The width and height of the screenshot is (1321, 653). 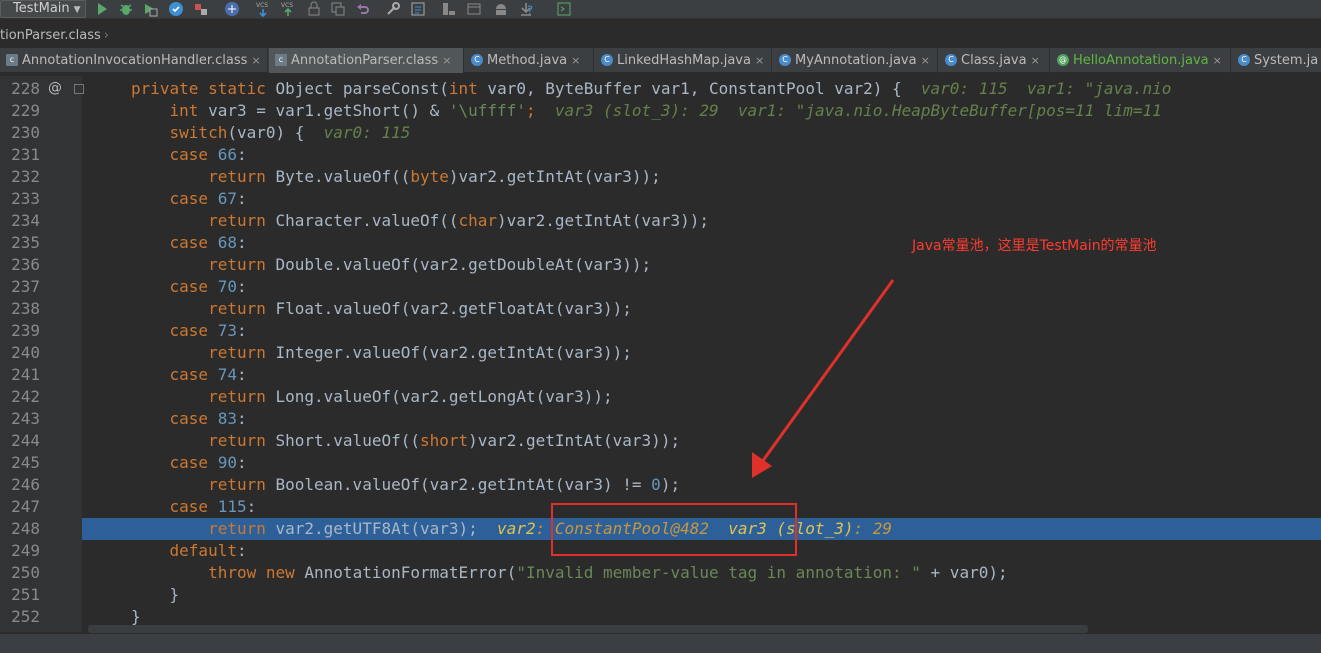 What do you see at coordinates (79, 89) in the screenshot?
I see `fold-icon` at bounding box center [79, 89].